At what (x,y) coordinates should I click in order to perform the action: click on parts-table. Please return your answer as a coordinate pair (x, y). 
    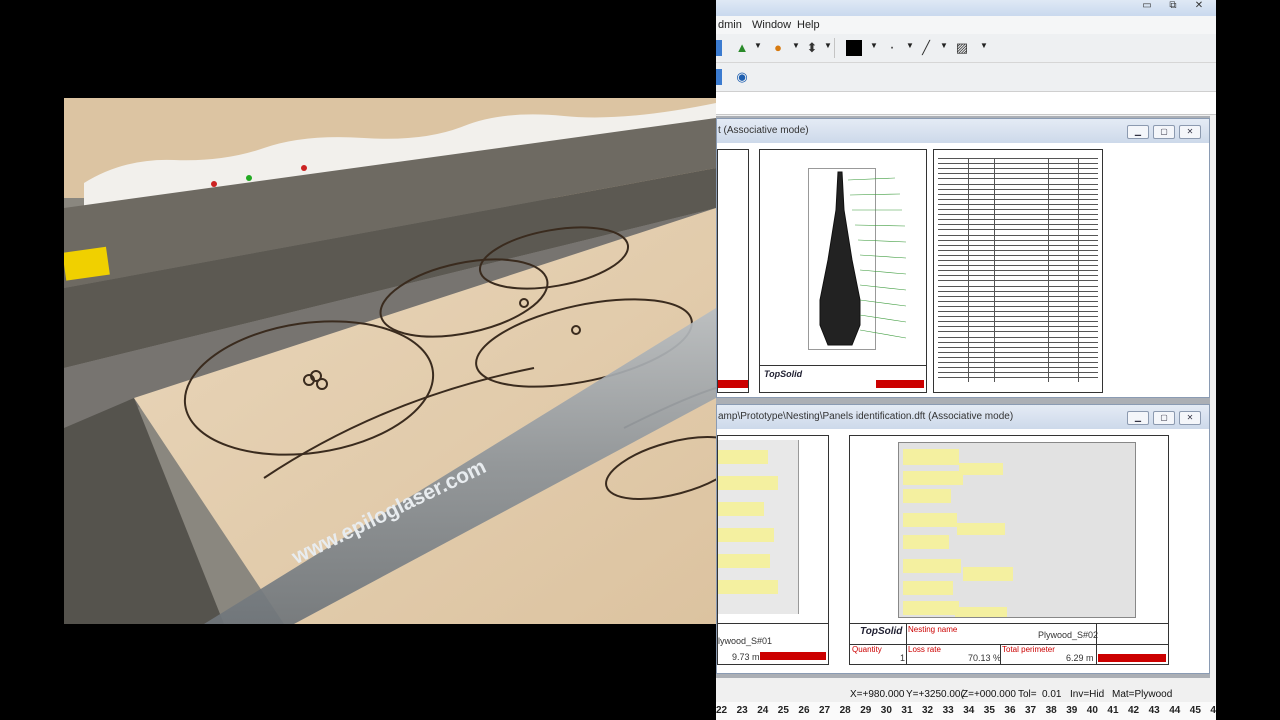
    Looking at the image, I should click on (1018, 271).